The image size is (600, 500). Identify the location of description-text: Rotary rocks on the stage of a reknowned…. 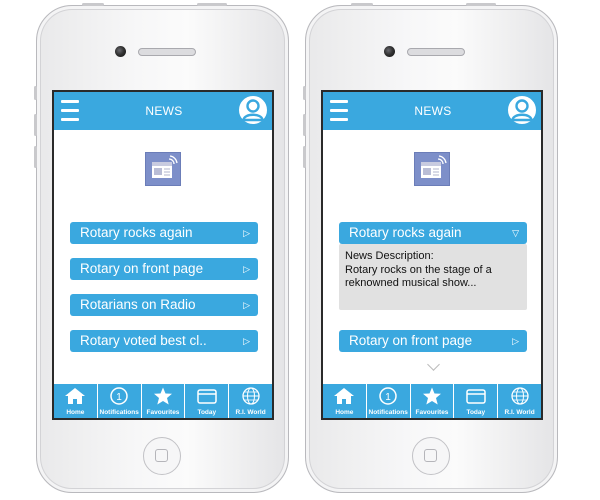
(418, 276).